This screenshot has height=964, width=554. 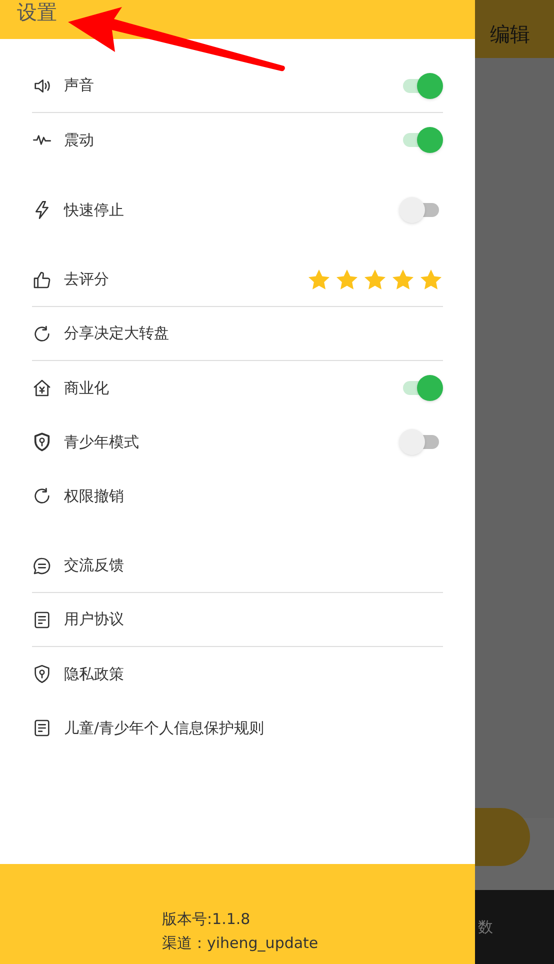 What do you see at coordinates (79, 140) in the screenshot?
I see `row-label: 震动` at bounding box center [79, 140].